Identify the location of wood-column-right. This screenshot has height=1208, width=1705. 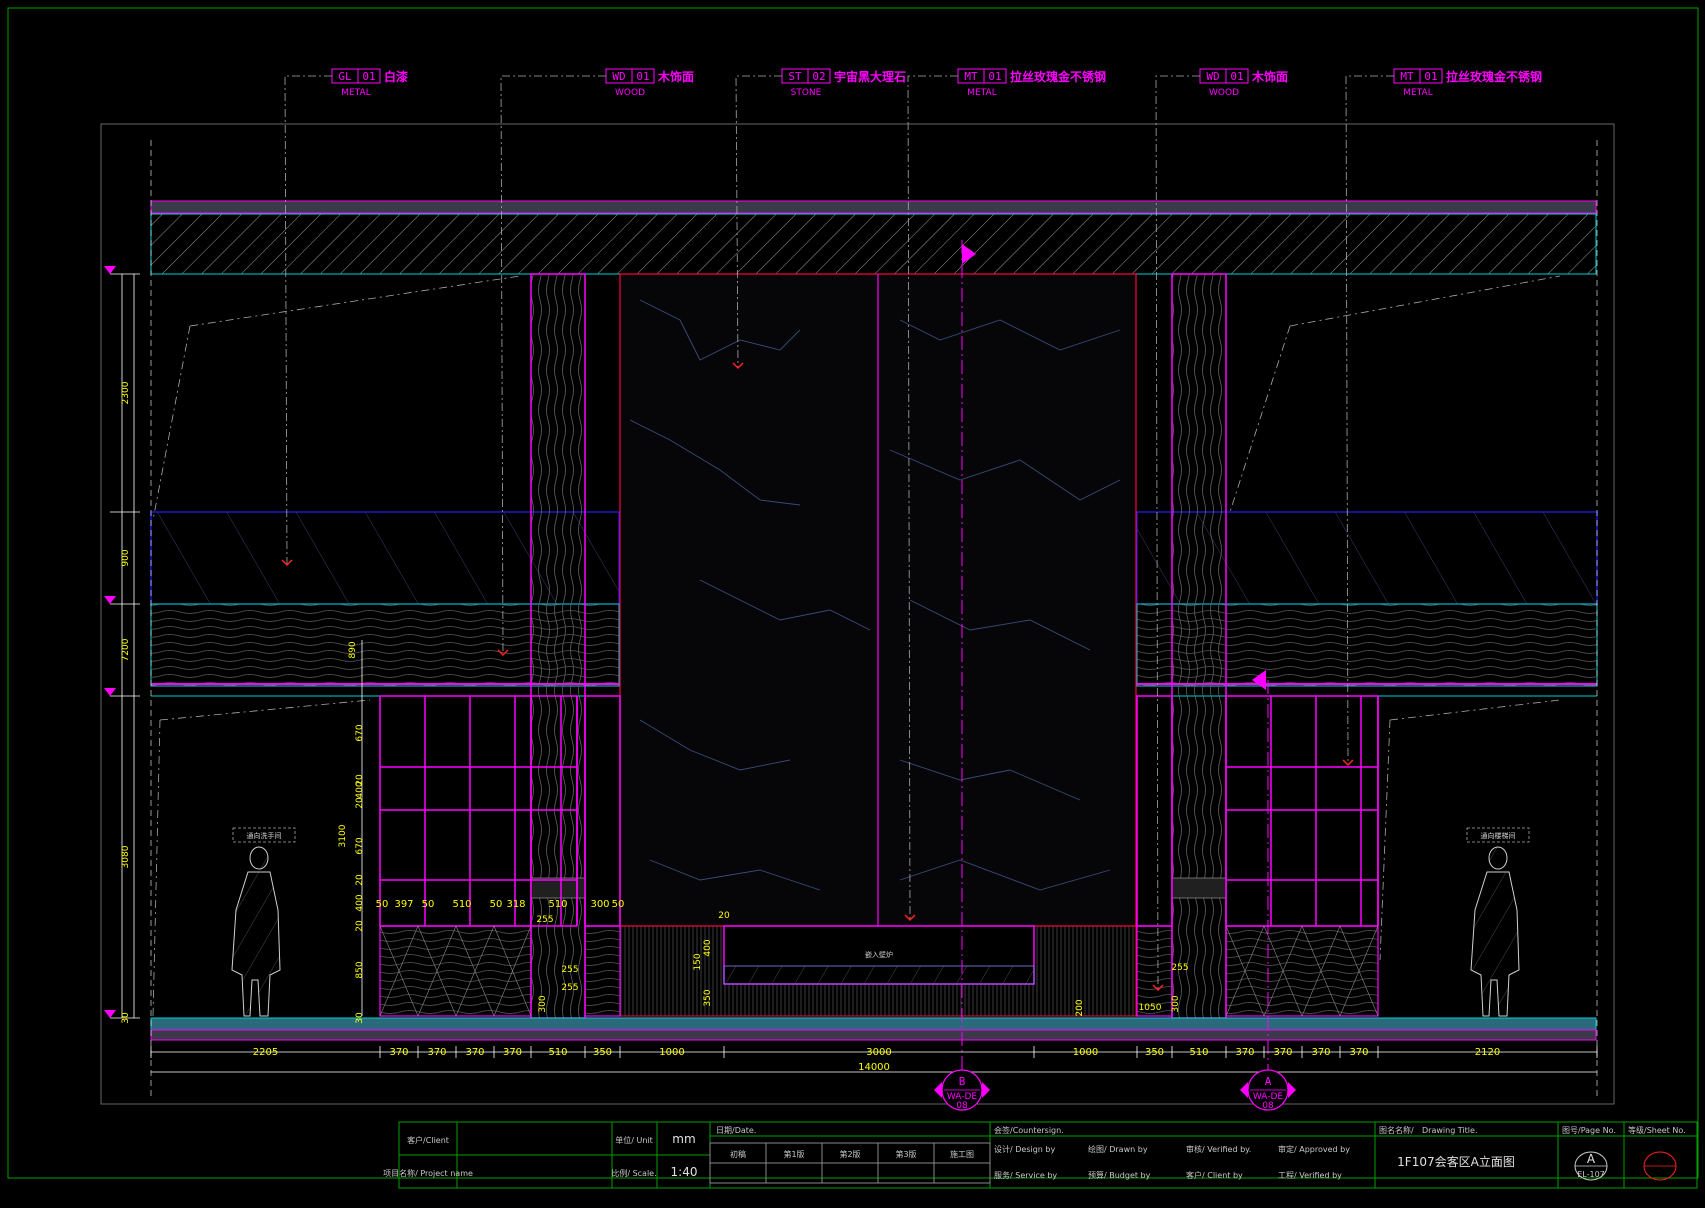
(1199, 646).